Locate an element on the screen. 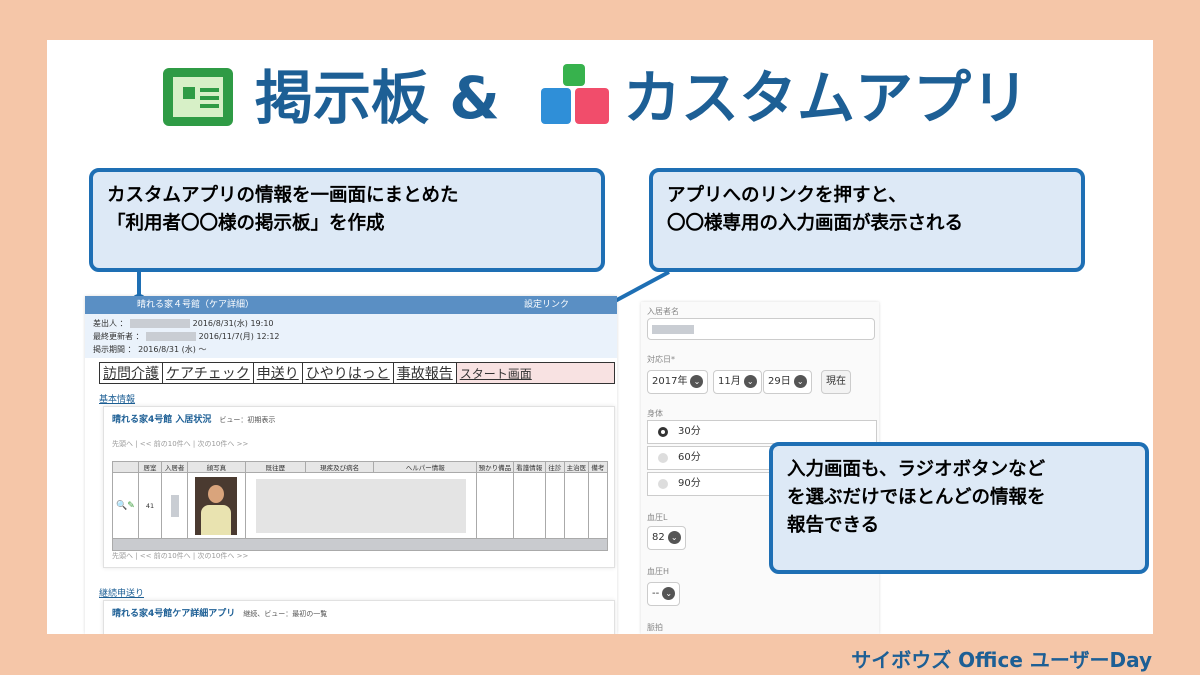 The image size is (1200, 675). callout-link-line1: アプリへのリンクを押すと、 is located at coordinates (787, 195).